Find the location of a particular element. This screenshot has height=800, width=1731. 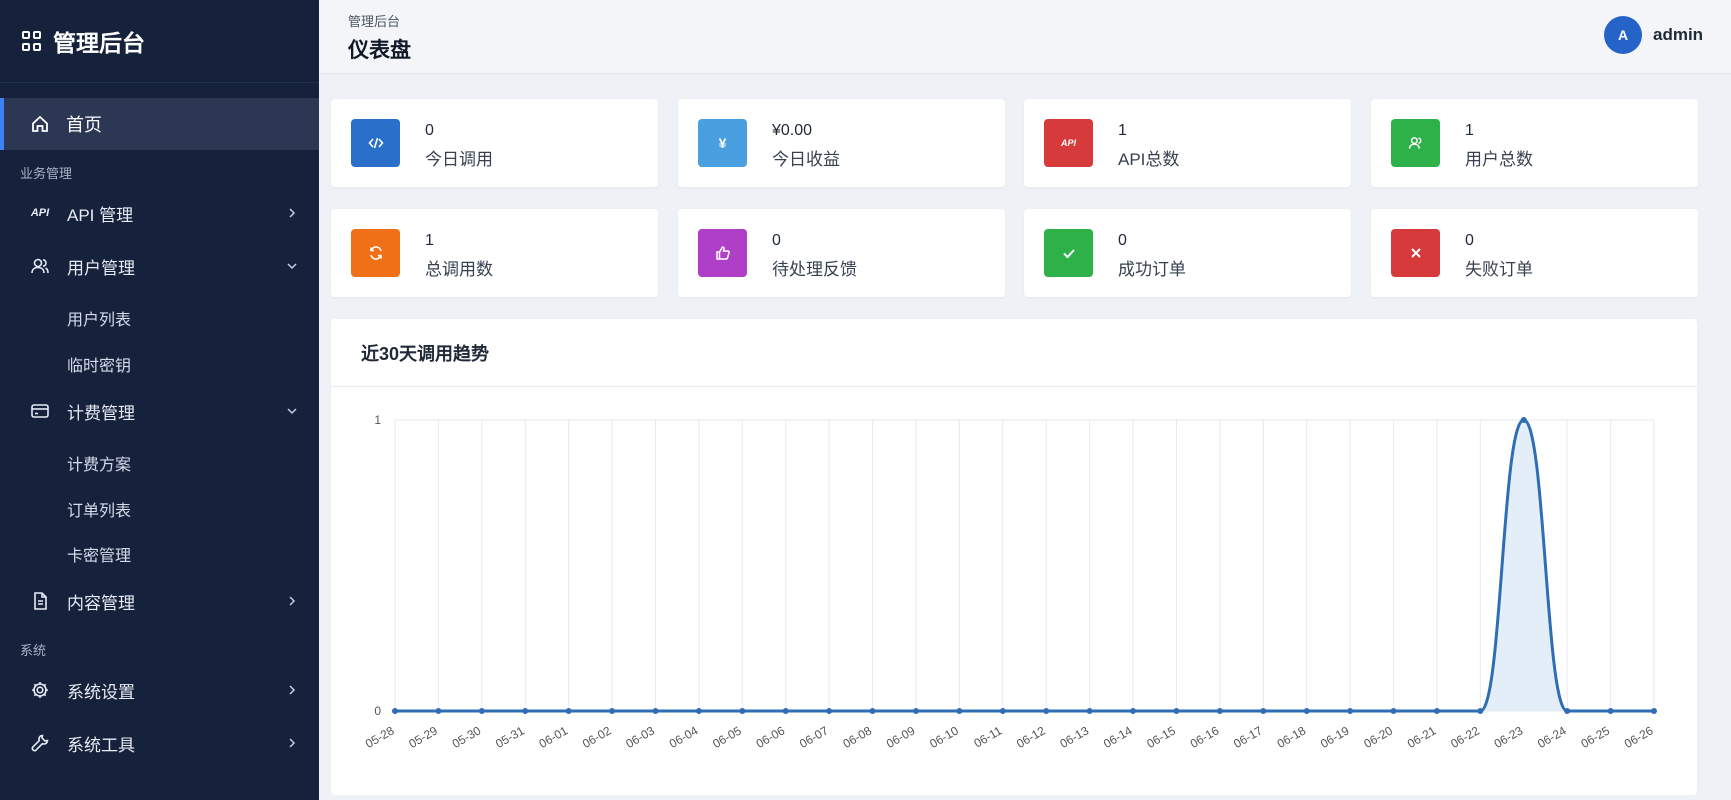

sidebar-item-plans: 计费方案 is located at coordinates (99, 463).